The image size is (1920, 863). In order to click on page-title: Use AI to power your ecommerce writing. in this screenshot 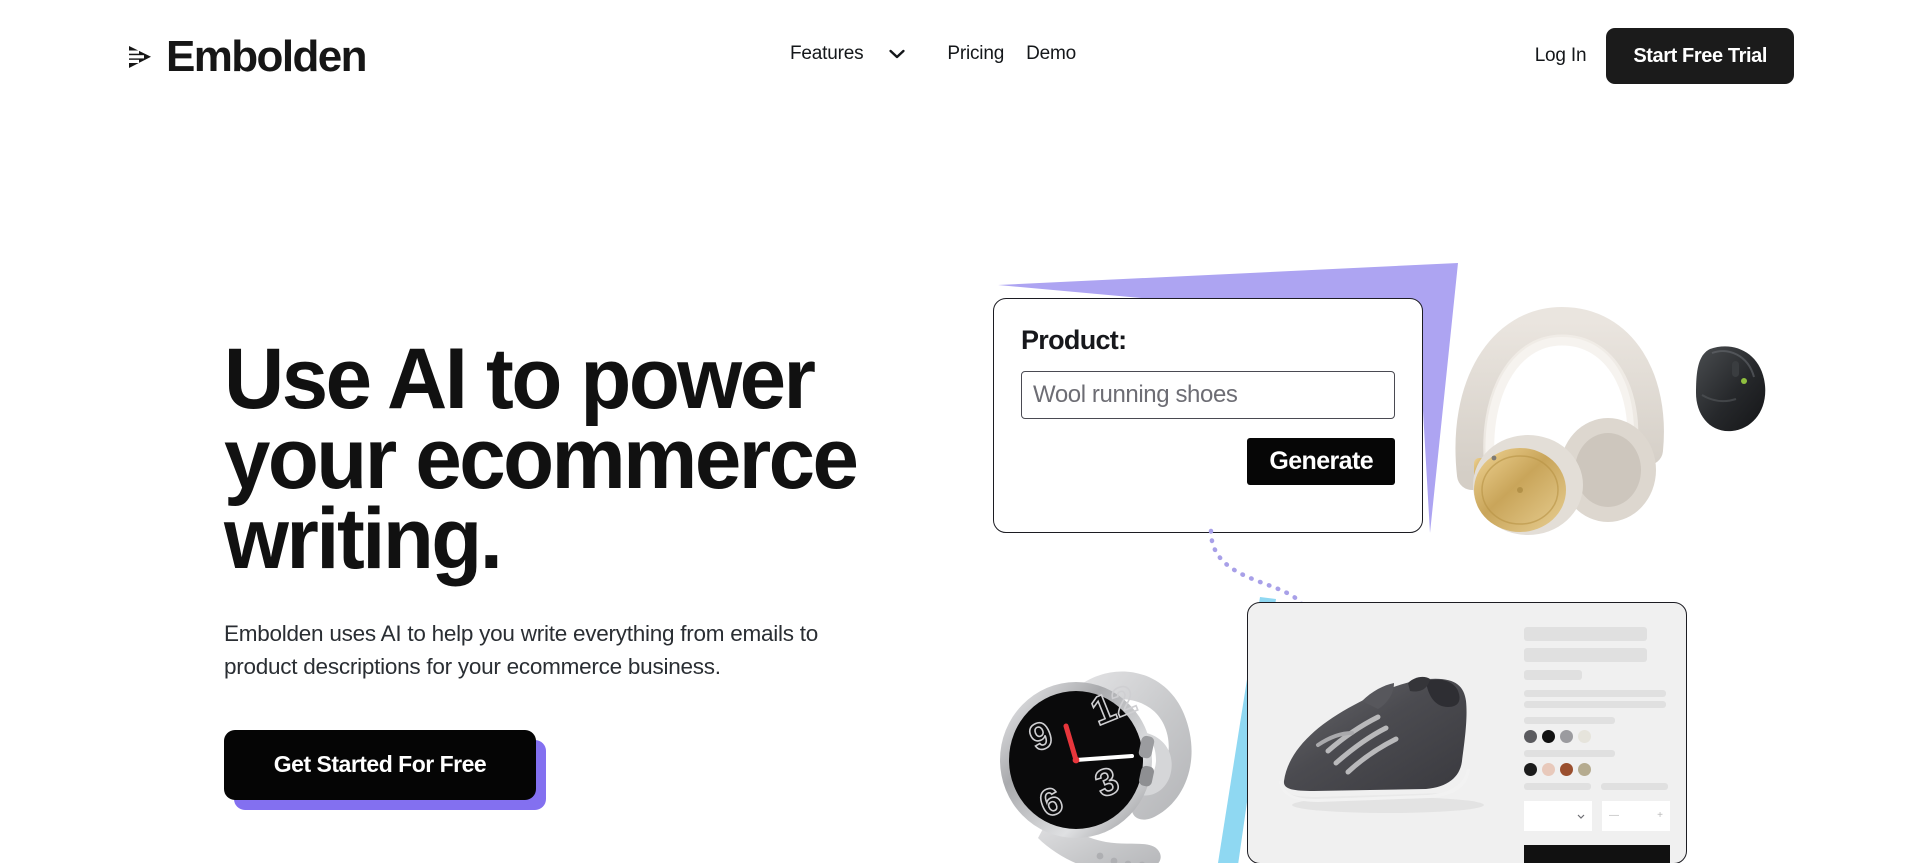, I will do `click(563, 459)`.